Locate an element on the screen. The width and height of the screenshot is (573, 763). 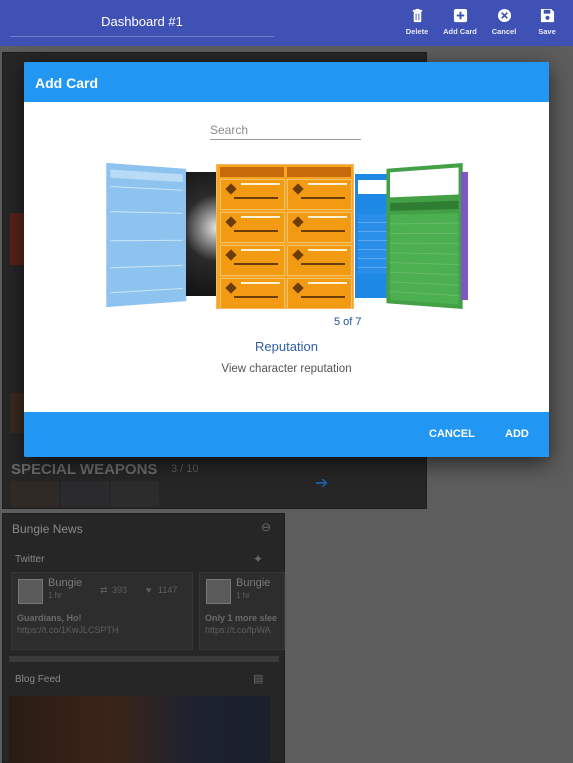
delete-button: Delete is located at coordinates (417, 22).